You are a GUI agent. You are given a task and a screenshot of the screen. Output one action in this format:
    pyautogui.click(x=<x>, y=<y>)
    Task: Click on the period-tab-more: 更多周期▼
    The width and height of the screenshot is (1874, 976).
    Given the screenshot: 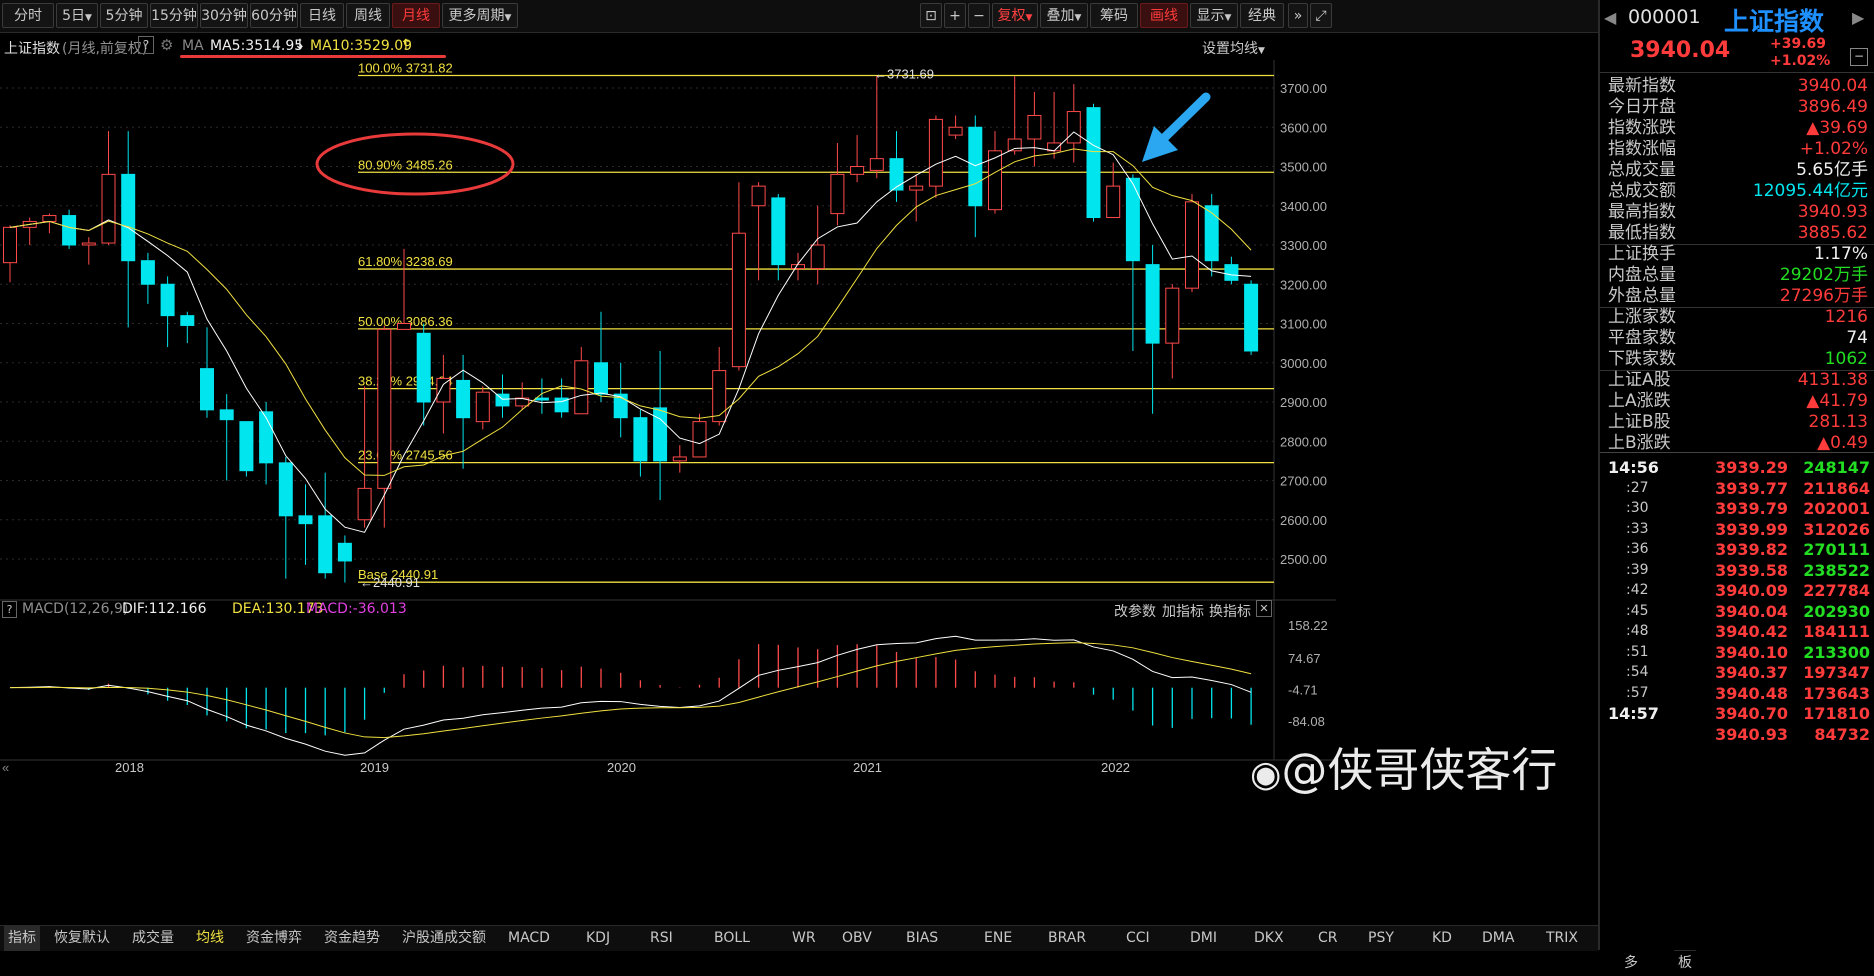 What is the action you would take?
    pyautogui.click(x=480, y=15)
    